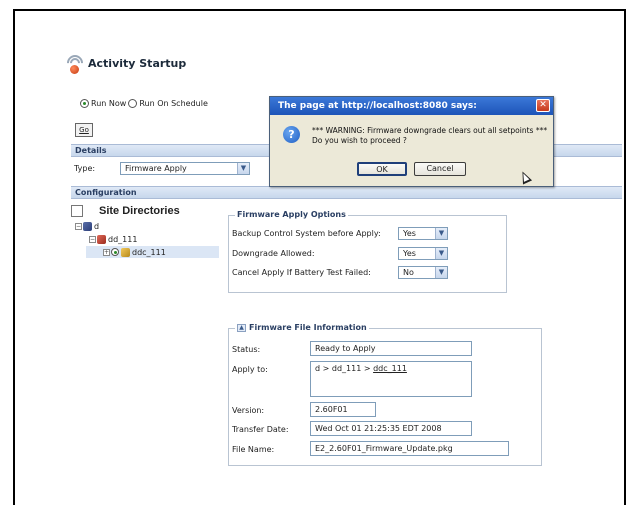  What do you see at coordinates (133, 103) in the screenshot?
I see `run-on-schedule-radio` at bounding box center [133, 103].